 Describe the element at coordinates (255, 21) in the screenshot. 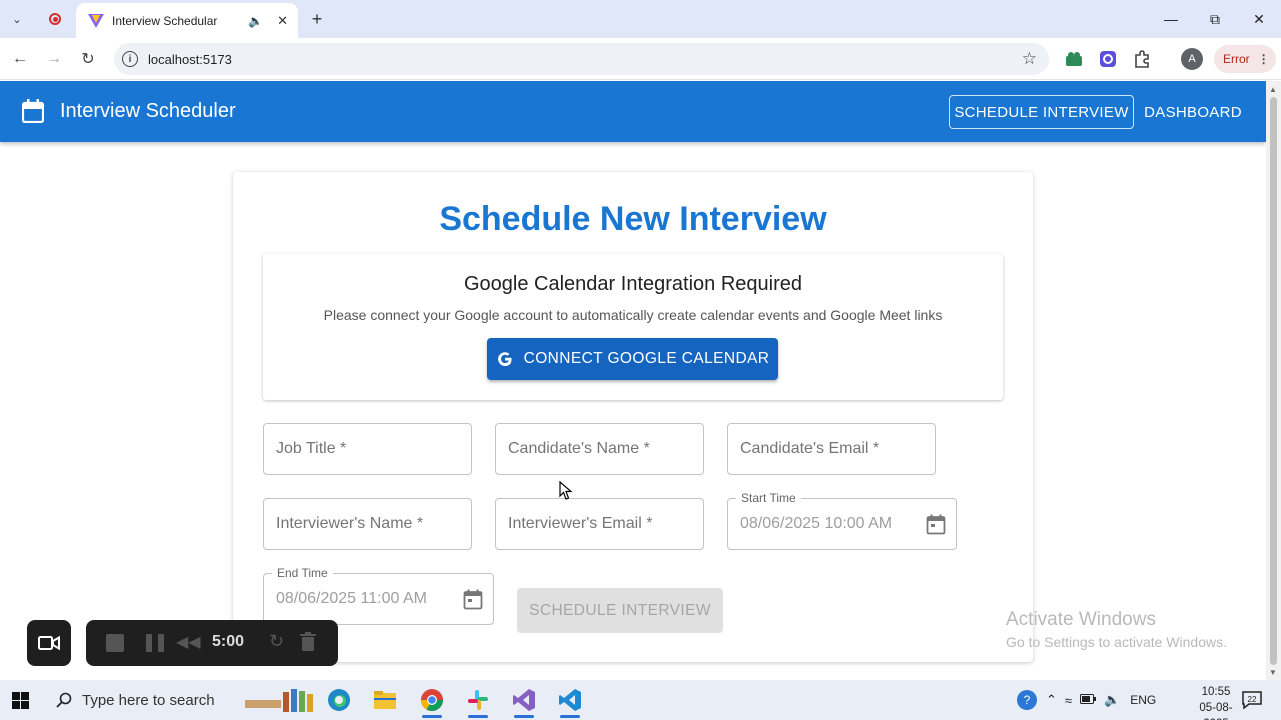

I see `speaker-icon: 🔈` at that location.